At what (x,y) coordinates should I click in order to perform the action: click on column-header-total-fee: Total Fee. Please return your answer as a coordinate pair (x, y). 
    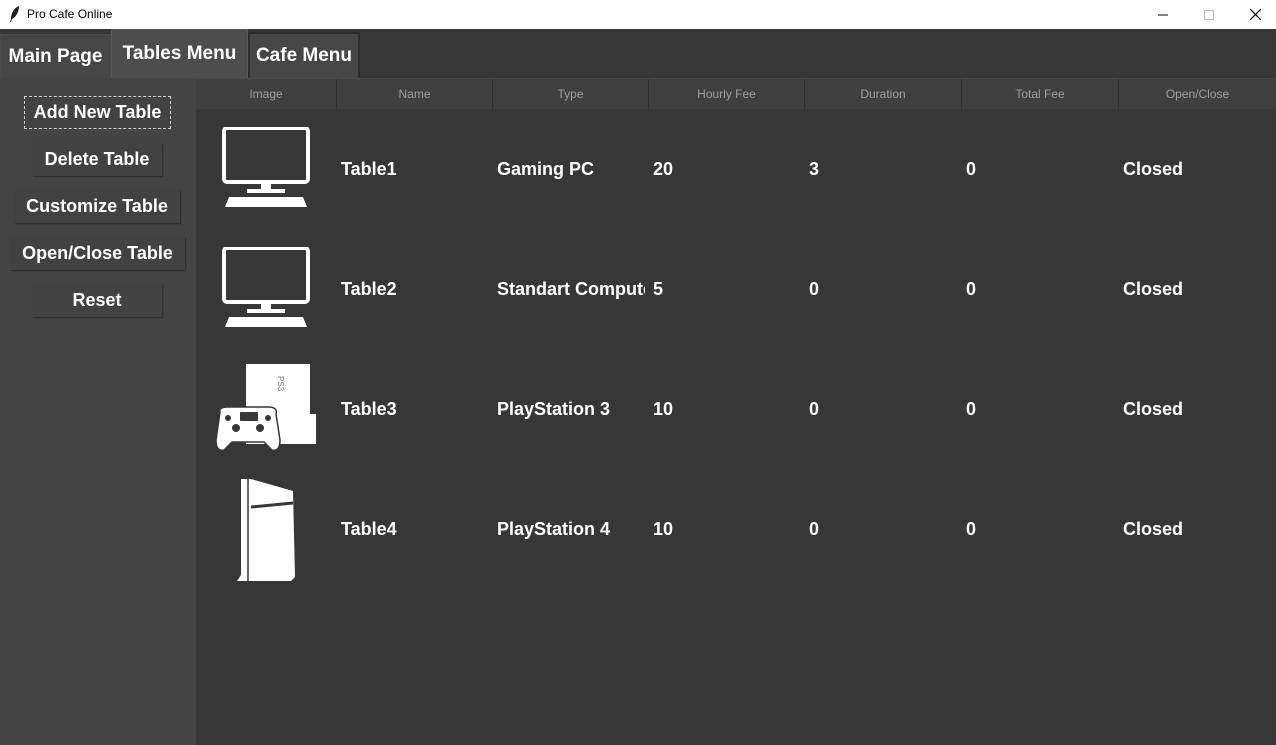
    Looking at the image, I should click on (1040, 94).